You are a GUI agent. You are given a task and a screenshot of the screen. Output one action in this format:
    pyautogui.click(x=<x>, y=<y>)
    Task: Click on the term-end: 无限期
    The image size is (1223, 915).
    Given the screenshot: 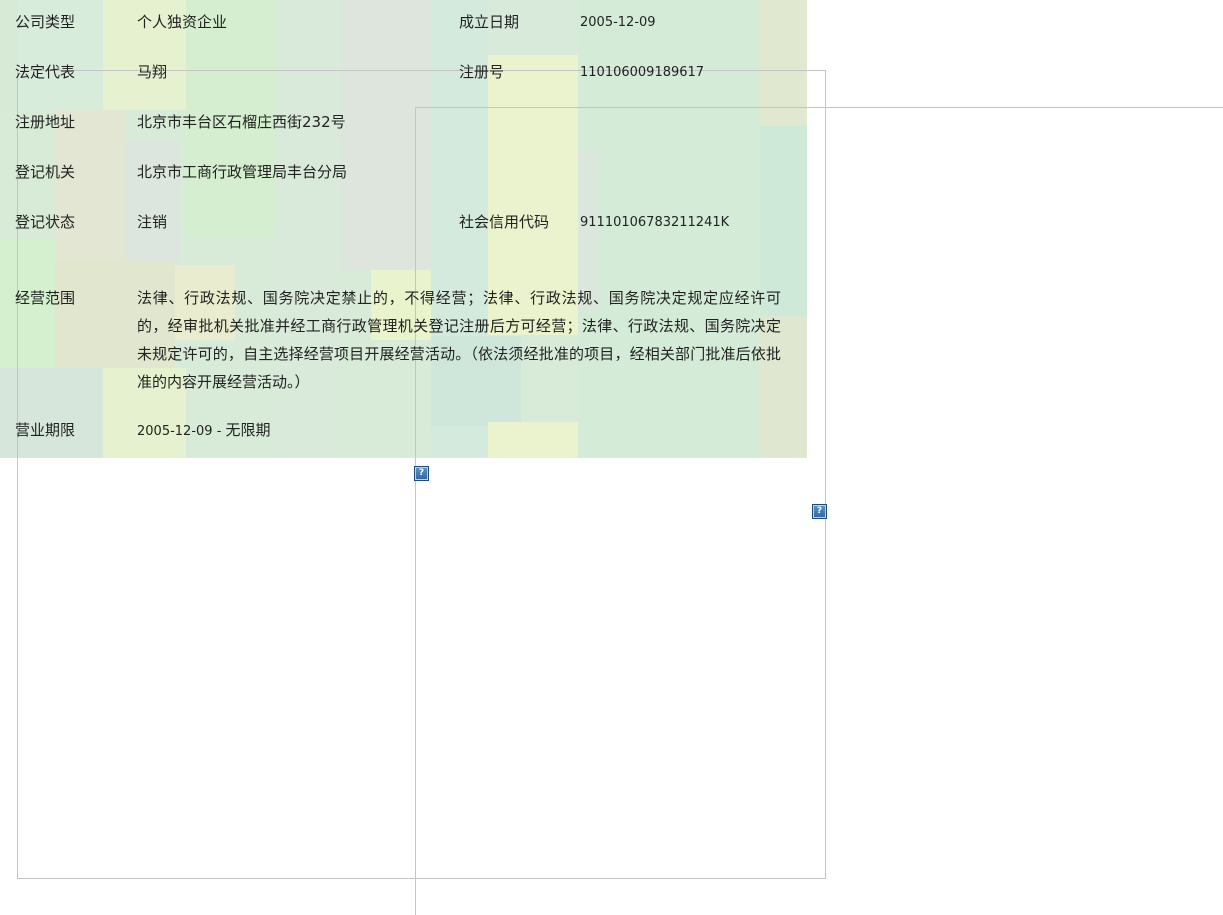 What is the action you would take?
    pyautogui.click(x=248, y=430)
    